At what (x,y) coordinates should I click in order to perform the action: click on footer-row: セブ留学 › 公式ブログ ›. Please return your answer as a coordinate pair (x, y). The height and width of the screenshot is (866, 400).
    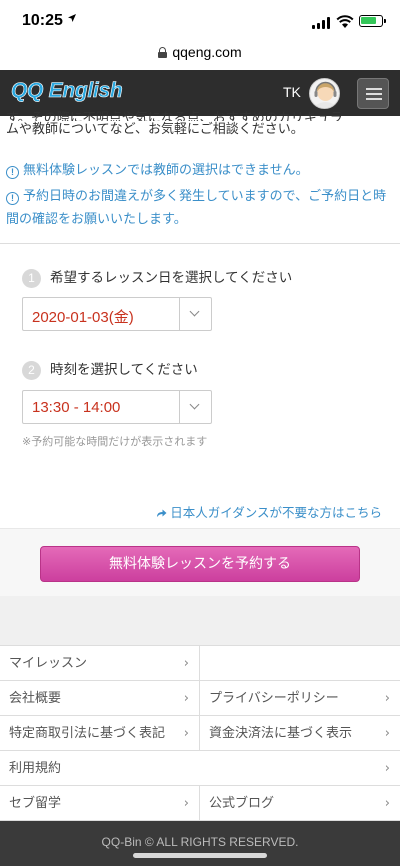
    Looking at the image, I should click on (200, 803).